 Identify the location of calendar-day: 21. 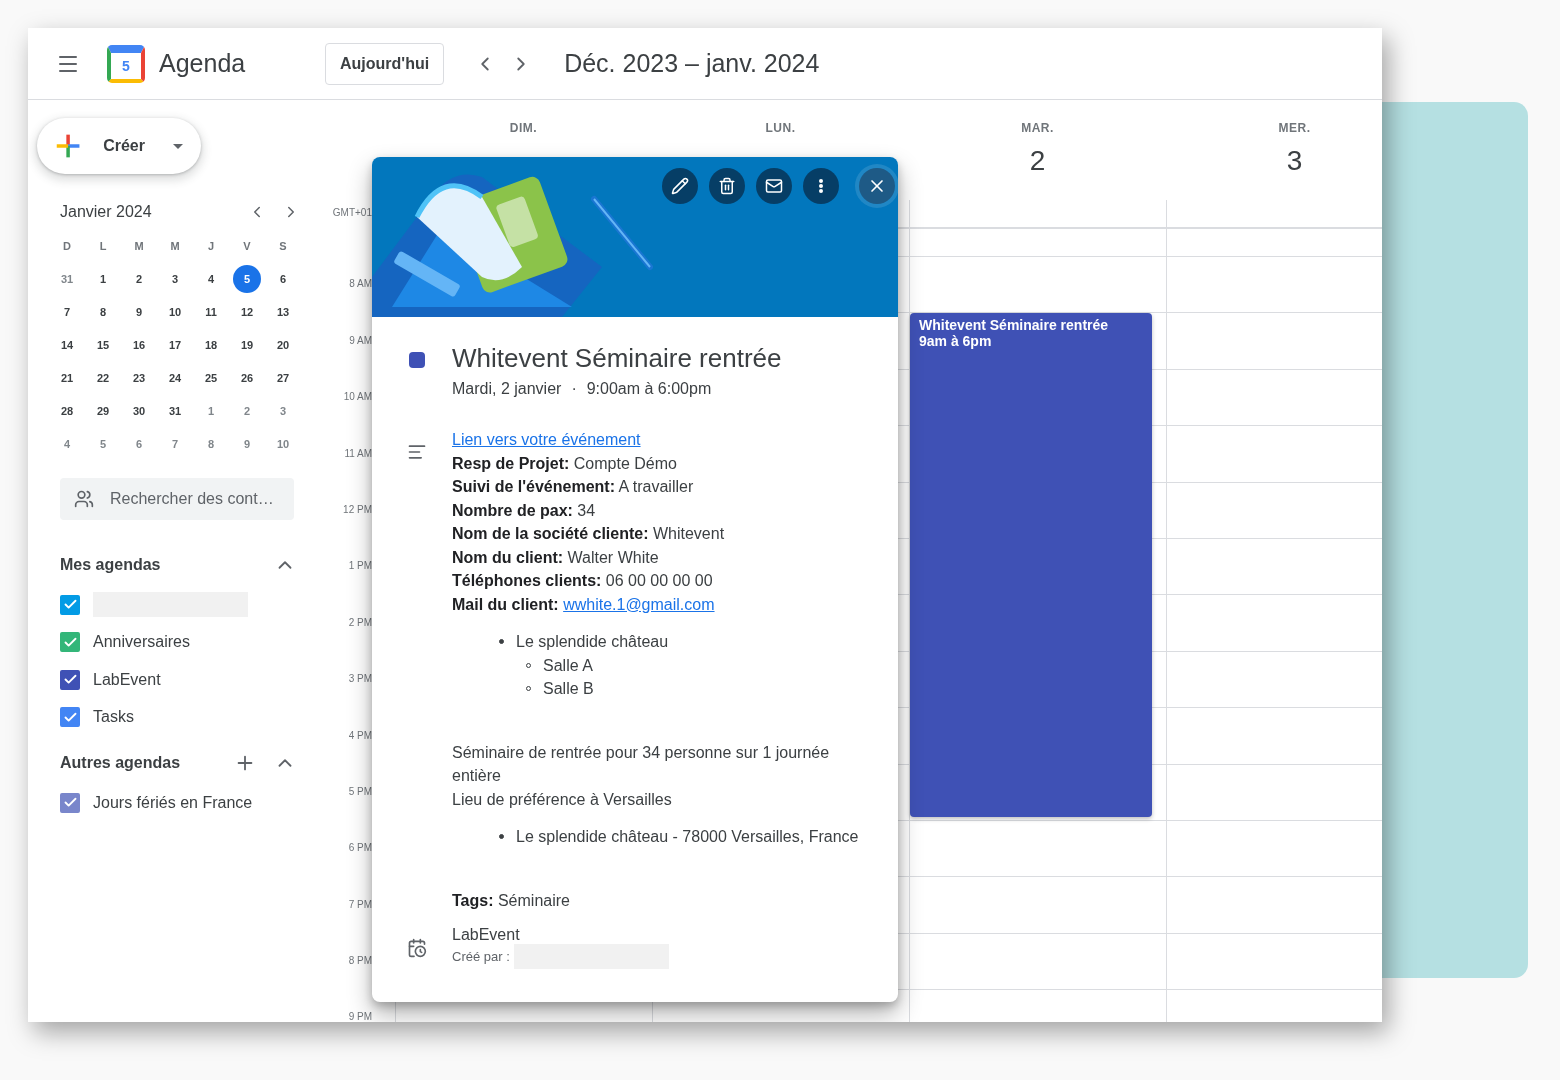
(67, 377).